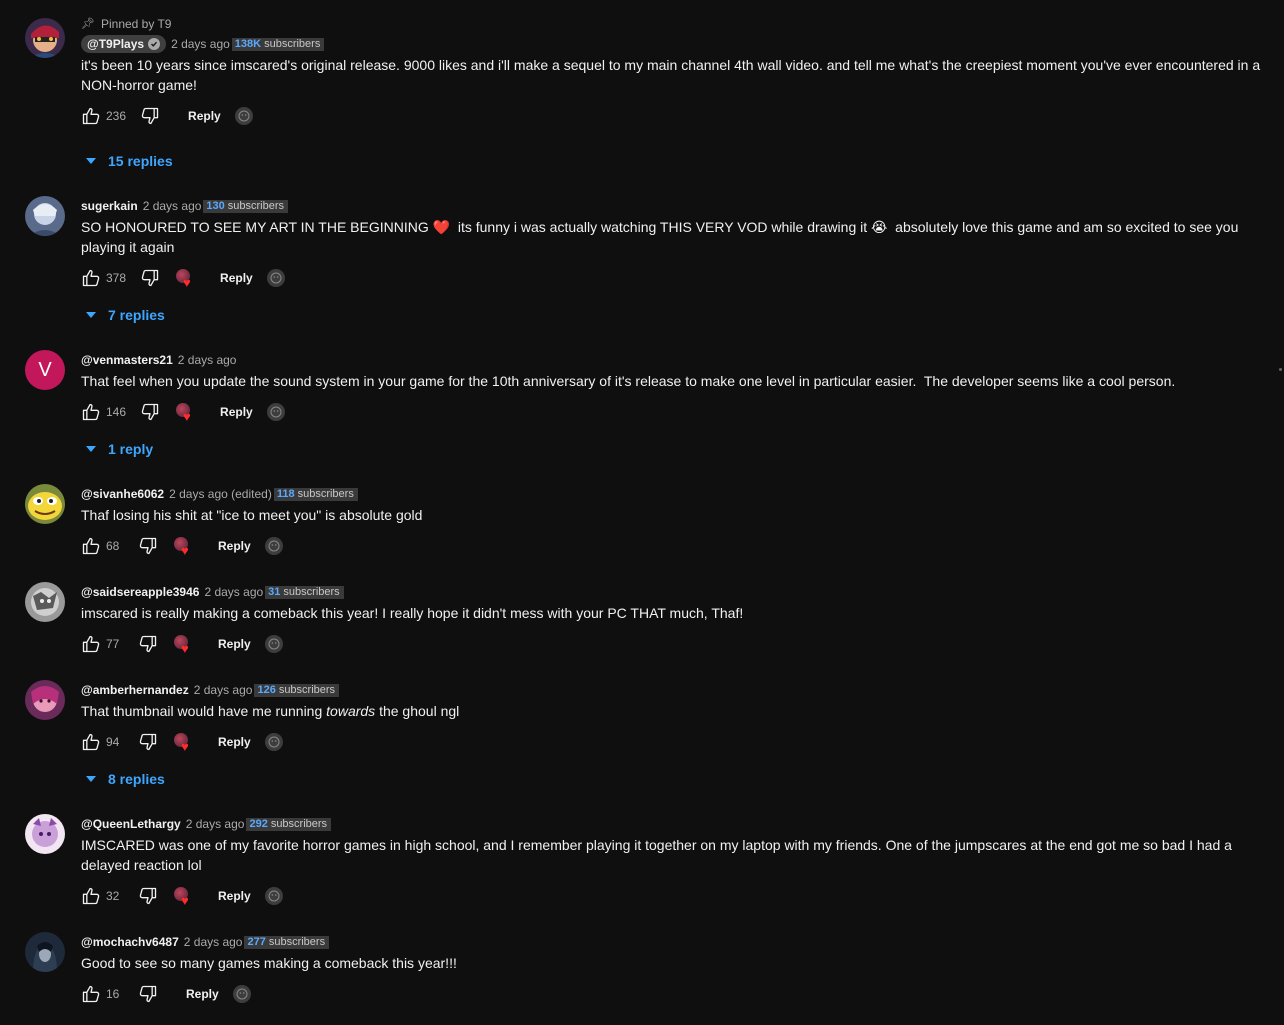 This screenshot has height=1025, width=1284. I want to click on subscriber-count: 130, so click(215, 205).